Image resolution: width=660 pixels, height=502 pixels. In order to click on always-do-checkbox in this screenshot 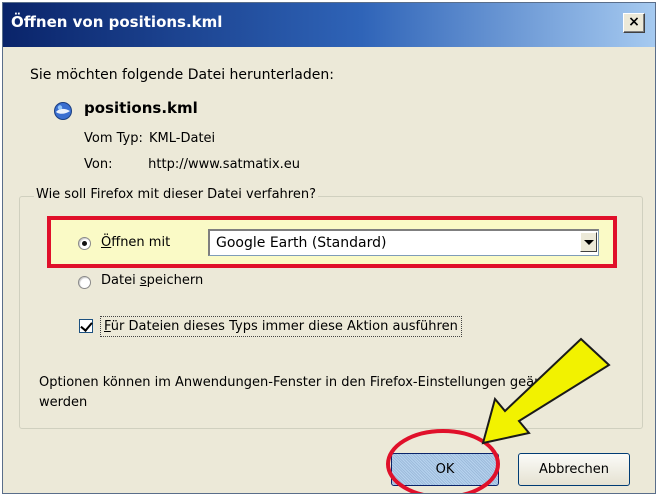, I will do `click(86, 326)`.